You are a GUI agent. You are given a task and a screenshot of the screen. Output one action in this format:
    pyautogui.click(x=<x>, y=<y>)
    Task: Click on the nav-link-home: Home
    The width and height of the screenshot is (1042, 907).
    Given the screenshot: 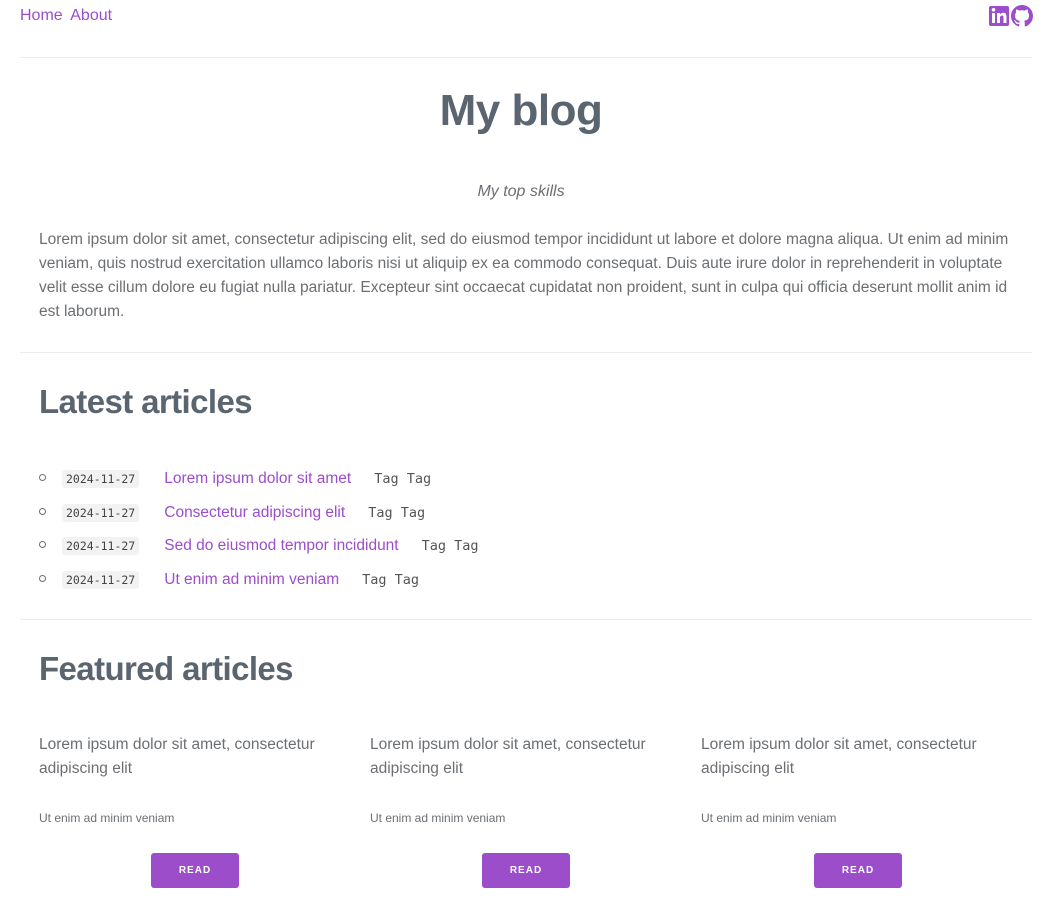 What is the action you would take?
    pyautogui.click(x=41, y=15)
    